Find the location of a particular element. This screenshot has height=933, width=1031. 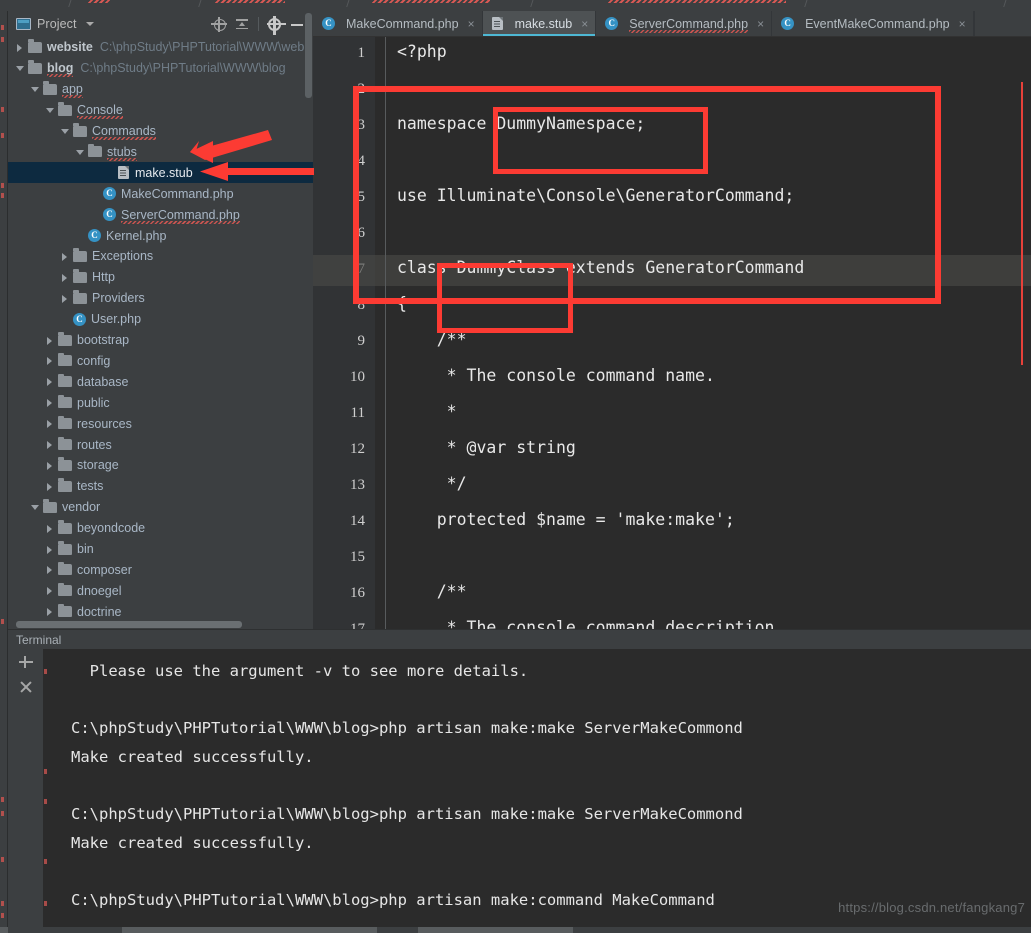

editor-tab-make-stub: make.stub × is located at coordinates (539, 23).